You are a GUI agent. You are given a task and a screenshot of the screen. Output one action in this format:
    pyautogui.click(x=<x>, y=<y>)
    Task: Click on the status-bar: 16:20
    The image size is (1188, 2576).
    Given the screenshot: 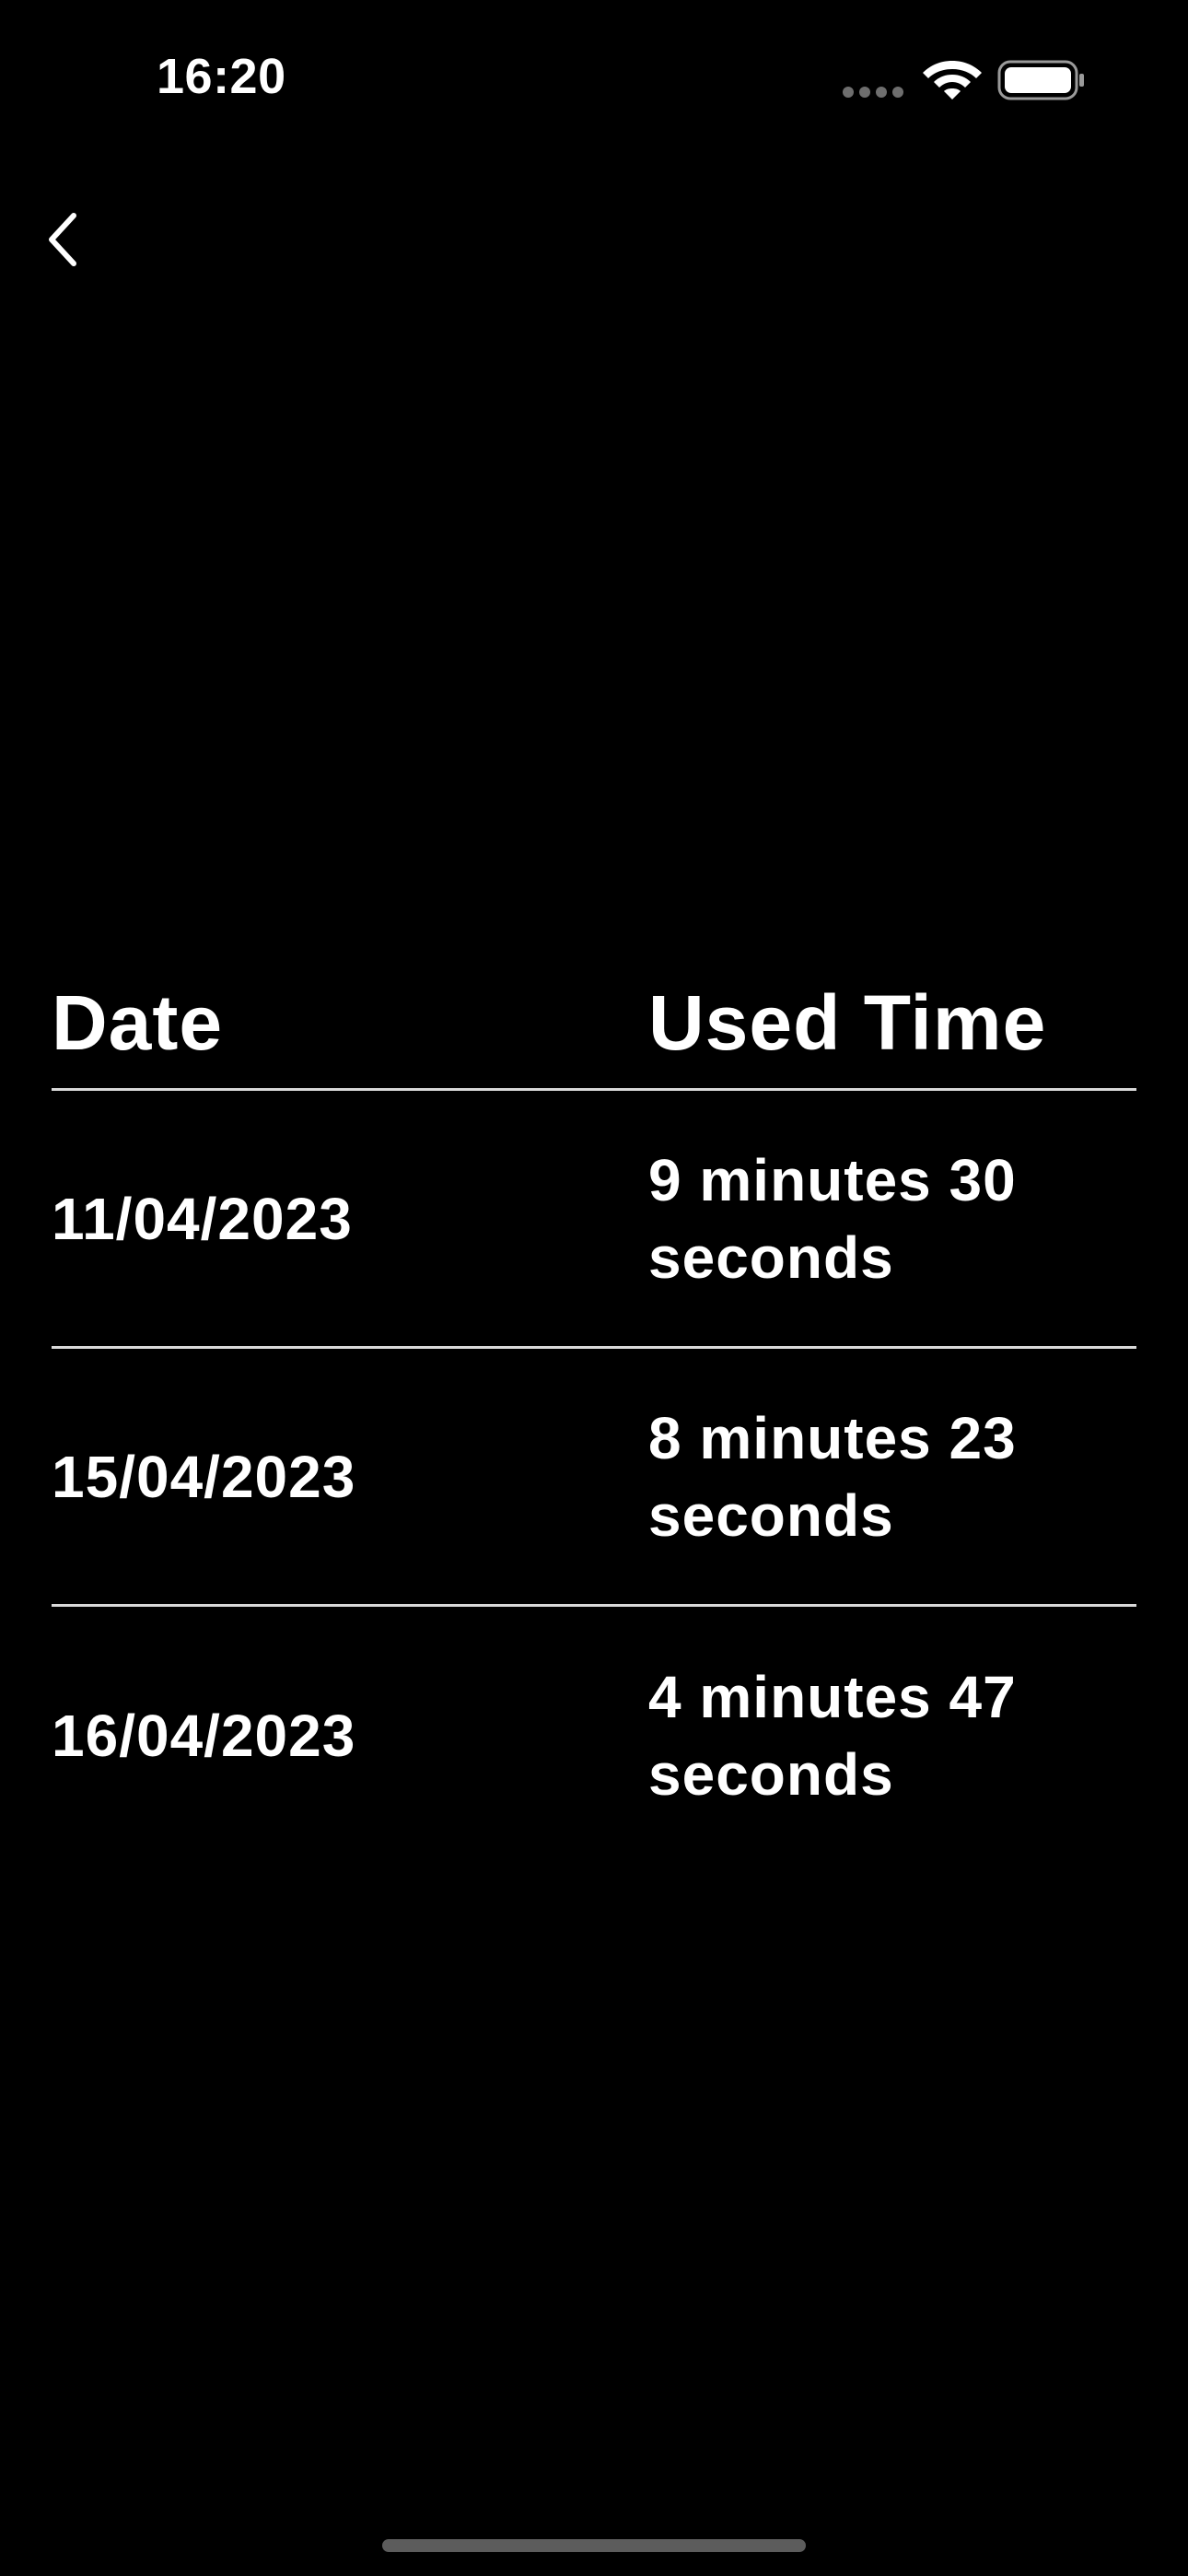 What is the action you would take?
    pyautogui.click(x=594, y=78)
    